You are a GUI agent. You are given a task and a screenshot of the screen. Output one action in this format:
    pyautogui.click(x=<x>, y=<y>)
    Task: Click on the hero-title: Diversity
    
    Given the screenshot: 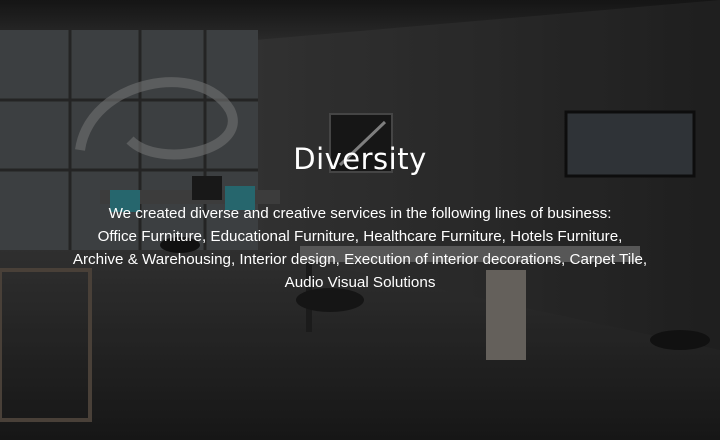 What is the action you would take?
    pyautogui.click(x=360, y=159)
    